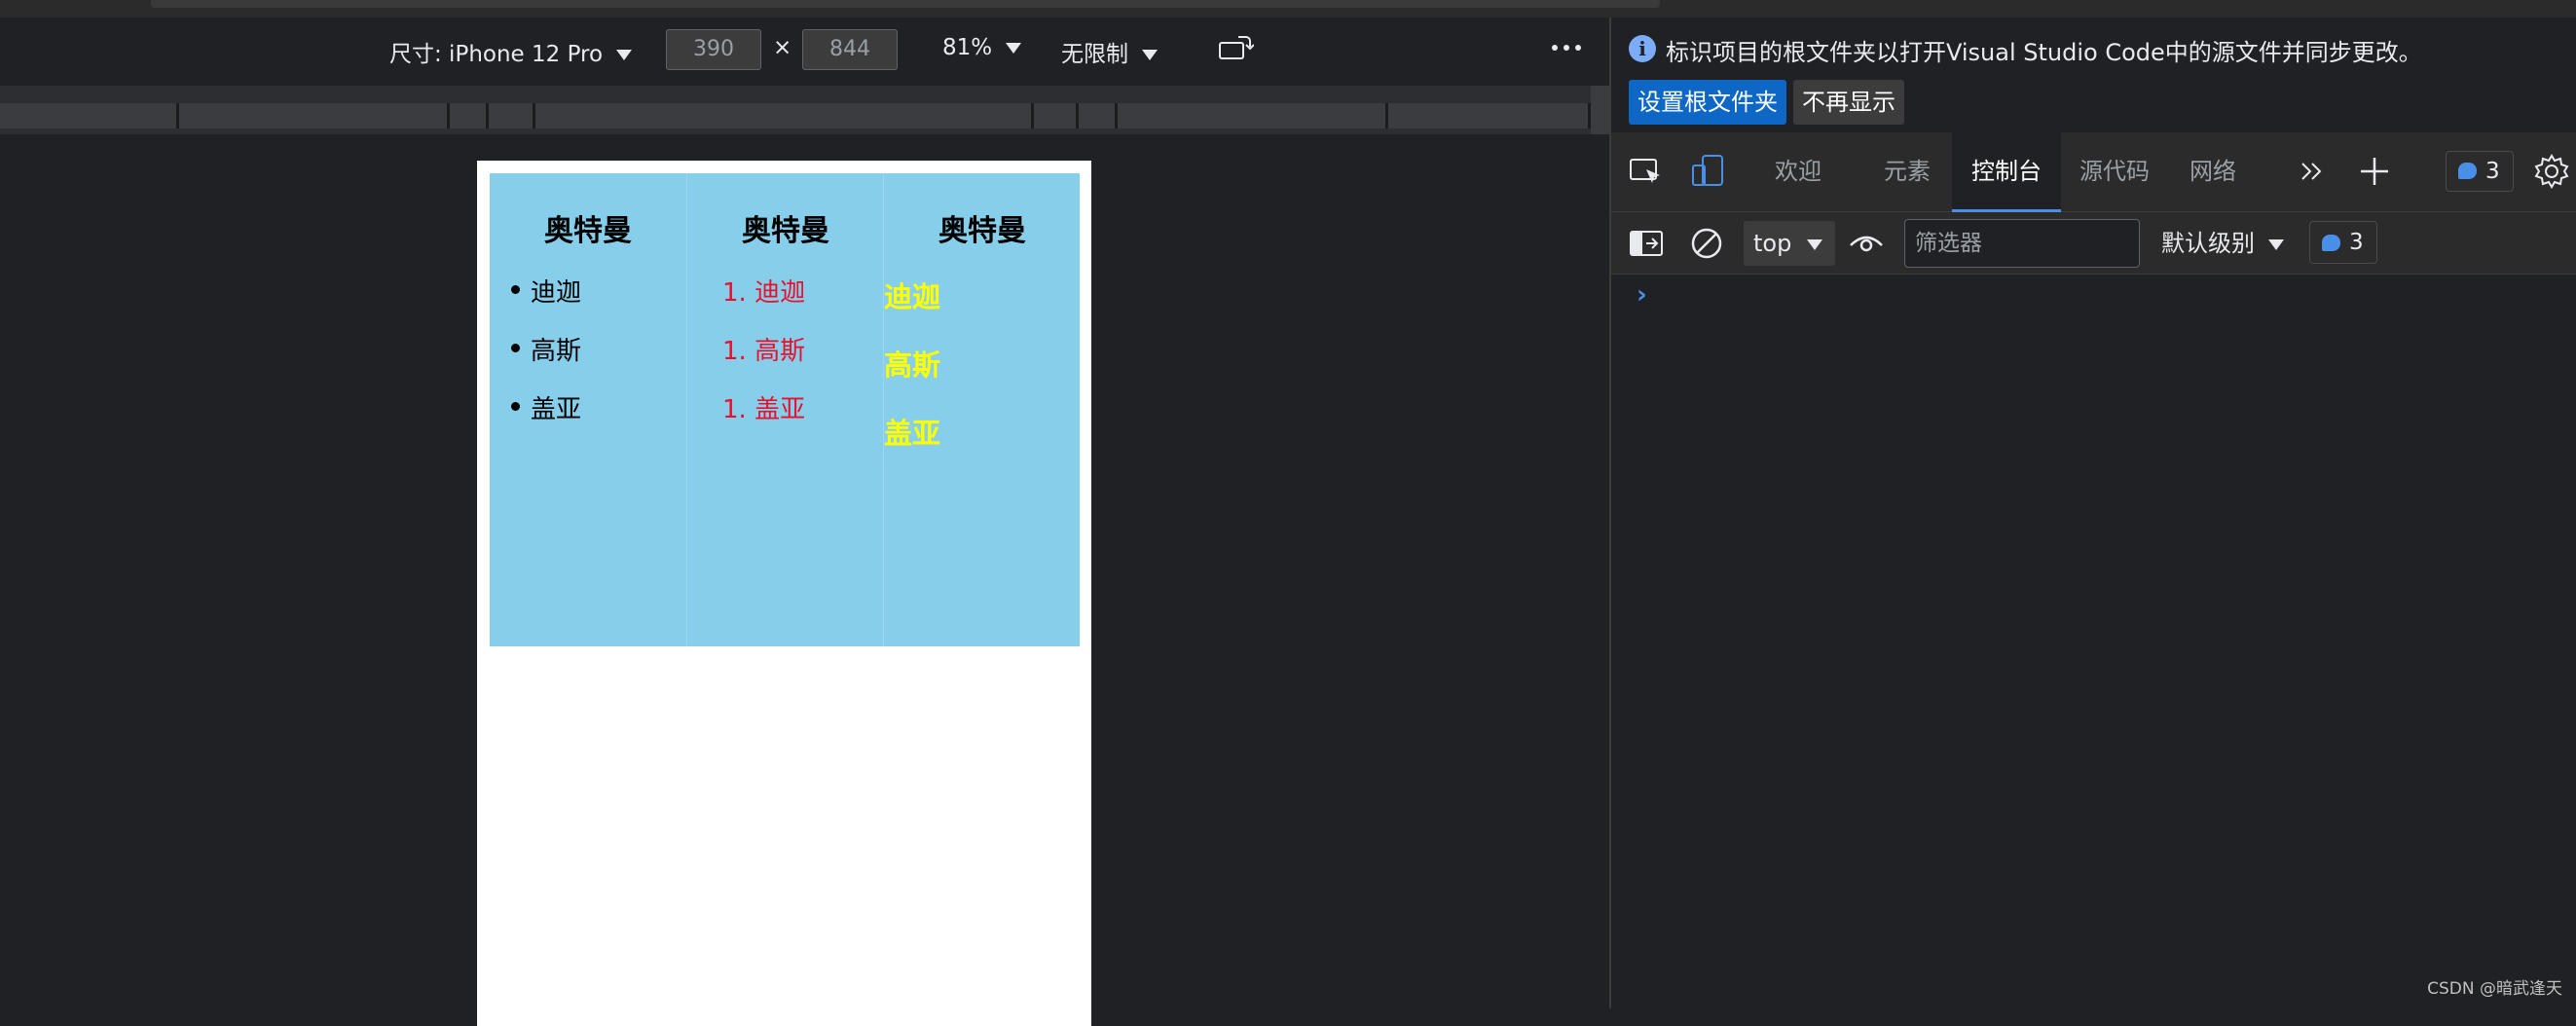 This screenshot has width=2576, height=1026. What do you see at coordinates (2494, 989) in the screenshot?
I see `watermark: CSDN @暗武逢天` at bounding box center [2494, 989].